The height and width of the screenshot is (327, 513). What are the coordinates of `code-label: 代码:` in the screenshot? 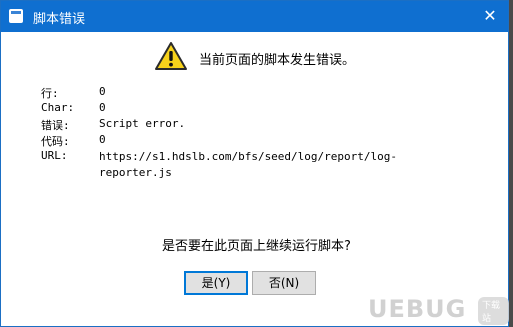 It's located at (55, 141).